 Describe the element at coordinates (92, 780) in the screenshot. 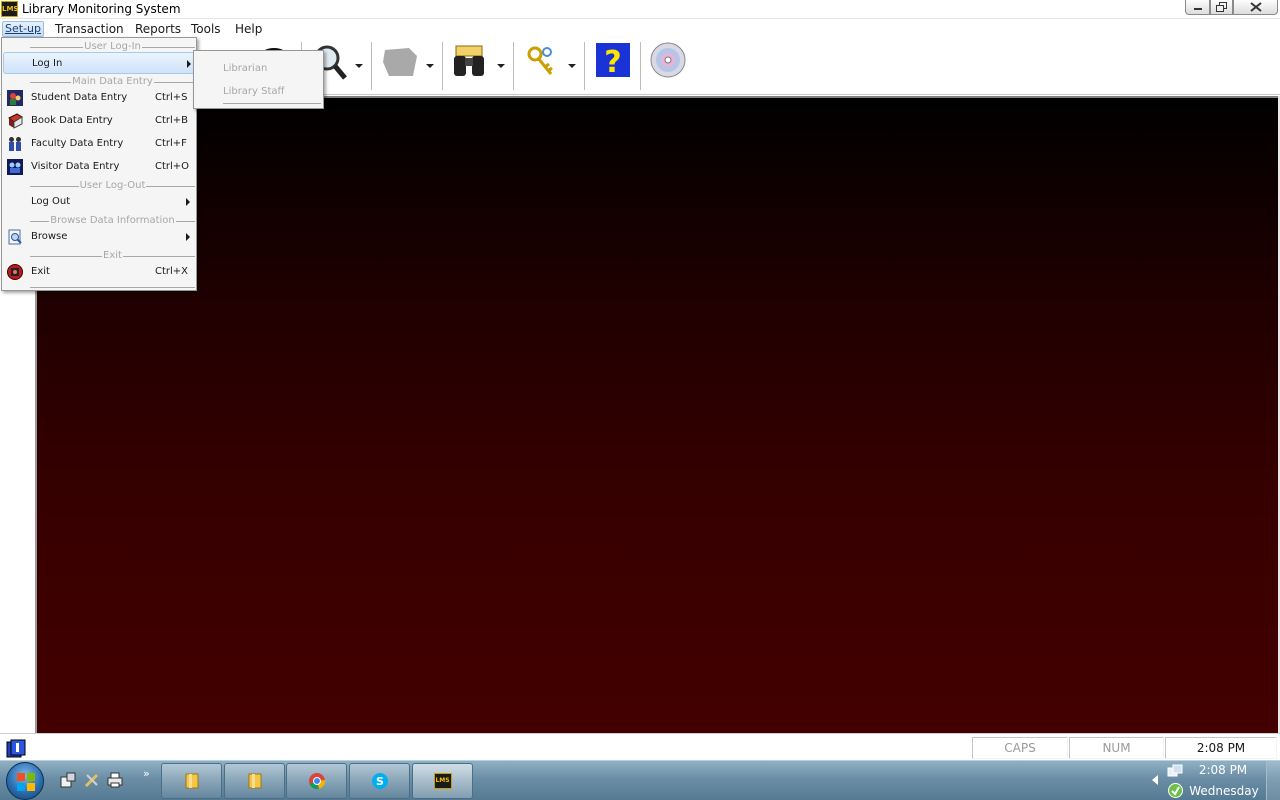

I see `quicklaunch-tools-icon` at that location.